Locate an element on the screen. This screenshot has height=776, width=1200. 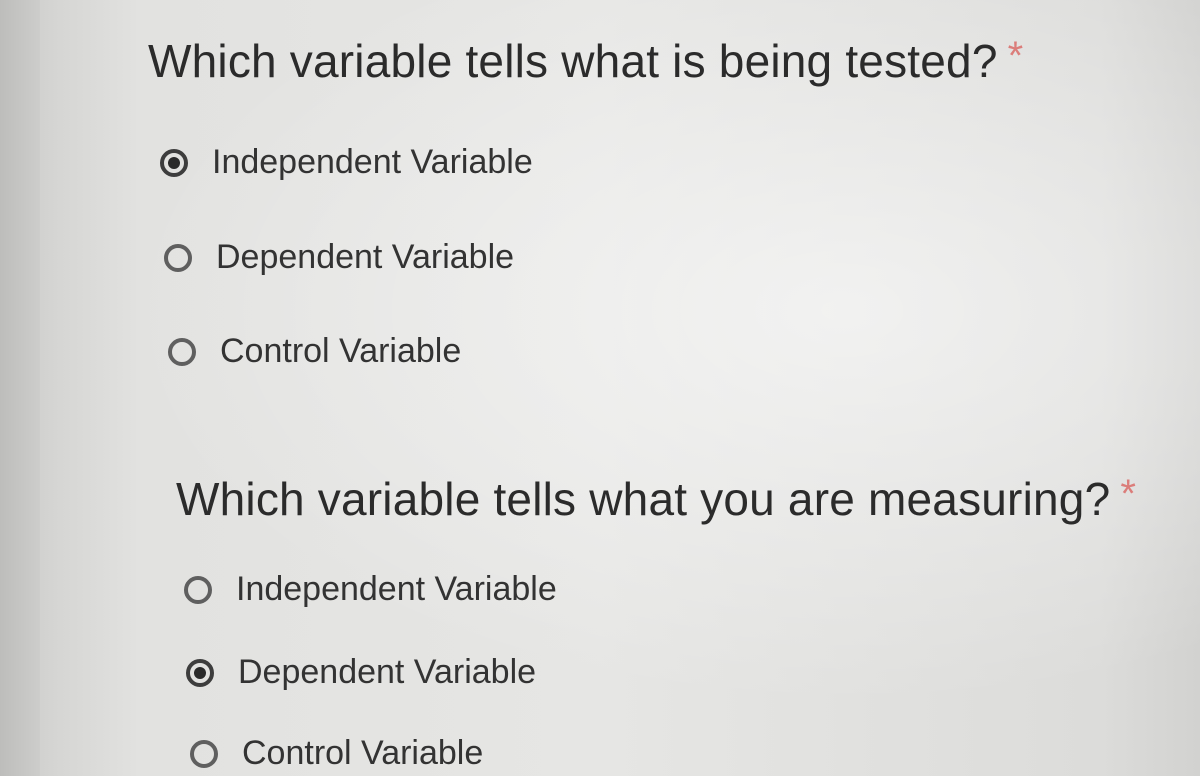
left-edge is located at coordinates (20, 388).